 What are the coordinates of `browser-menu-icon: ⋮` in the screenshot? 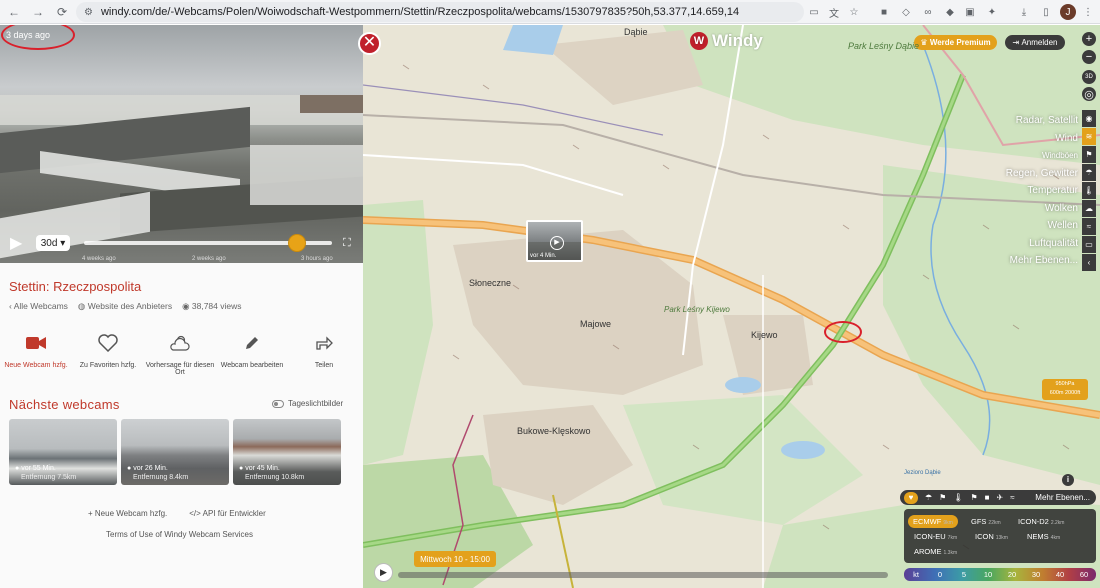 It's located at (1088, 12).